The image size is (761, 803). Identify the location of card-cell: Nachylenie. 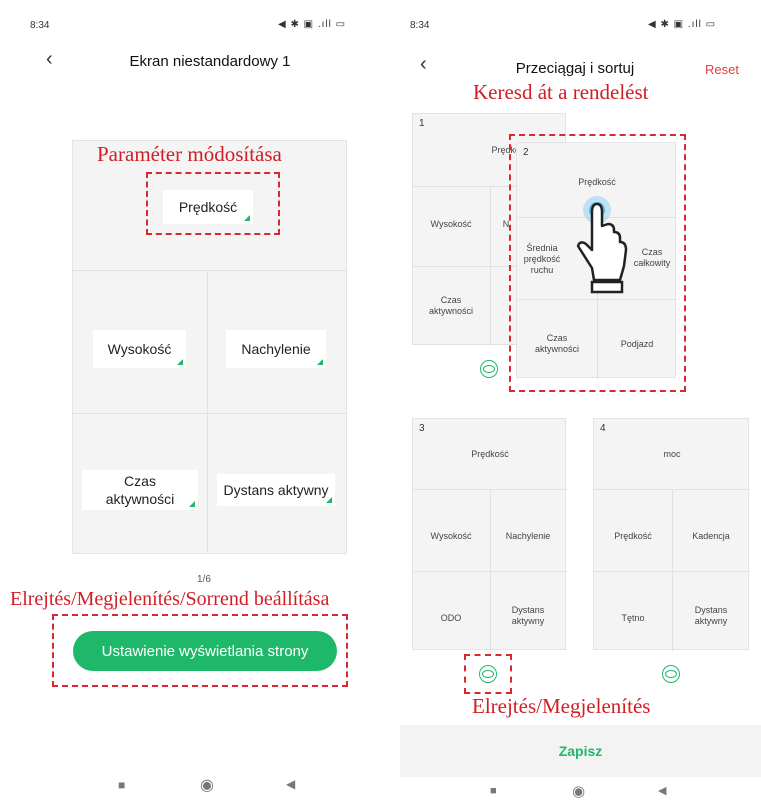
(528, 535).